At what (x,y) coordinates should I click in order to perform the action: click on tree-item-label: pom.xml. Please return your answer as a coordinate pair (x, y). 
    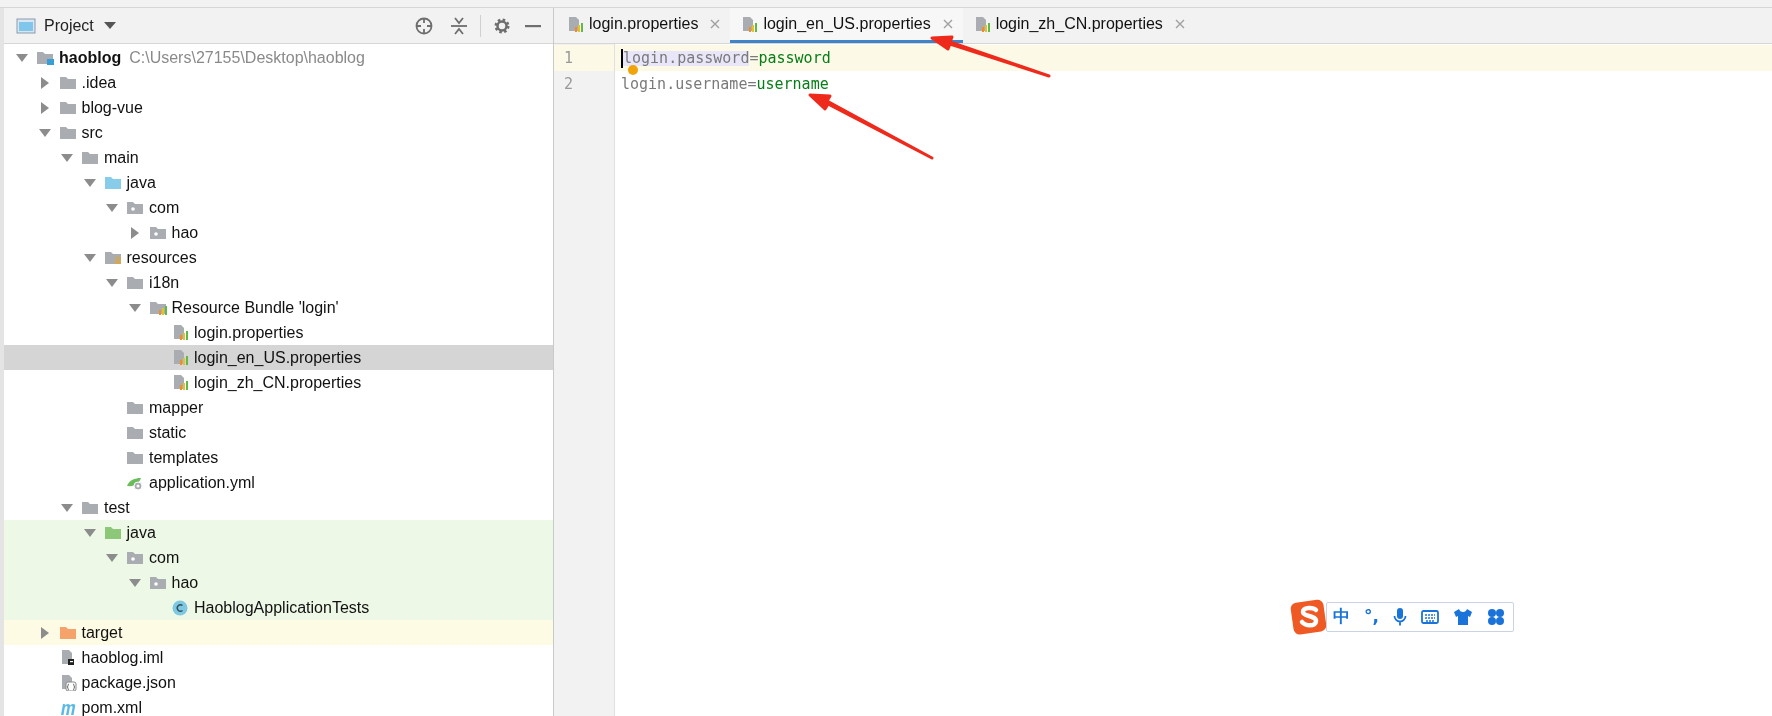
    Looking at the image, I should click on (111, 706).